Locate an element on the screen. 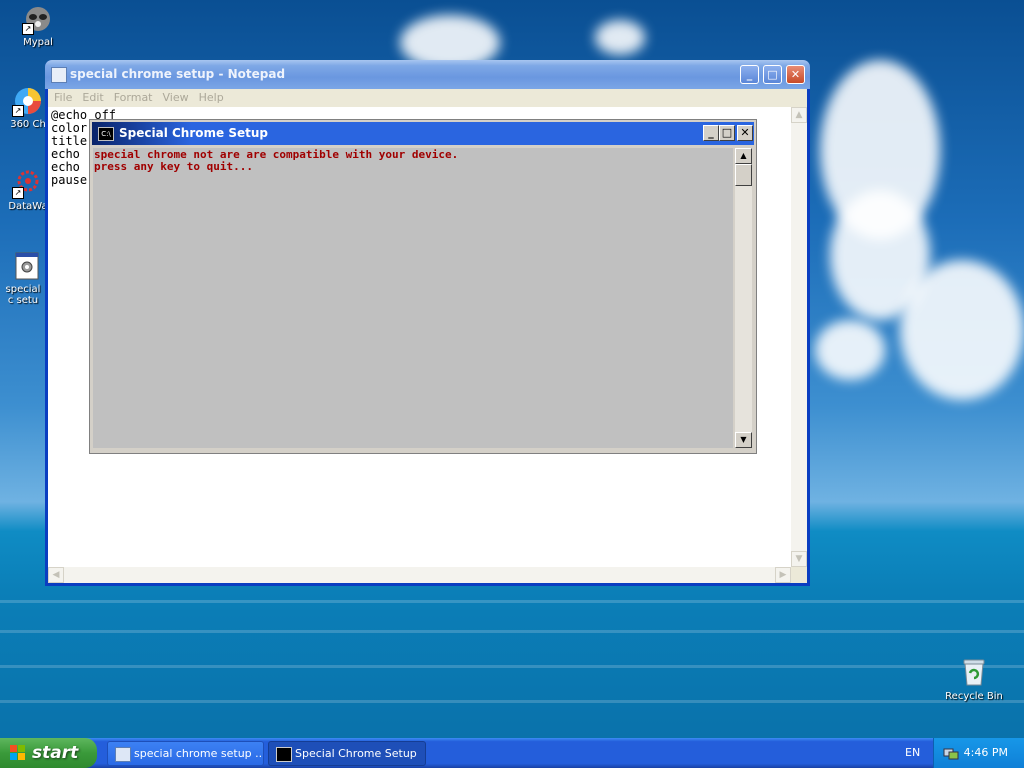 This screenshot has width=1024, height=768. resize-grip-icon is located at coordinates (799, 575).